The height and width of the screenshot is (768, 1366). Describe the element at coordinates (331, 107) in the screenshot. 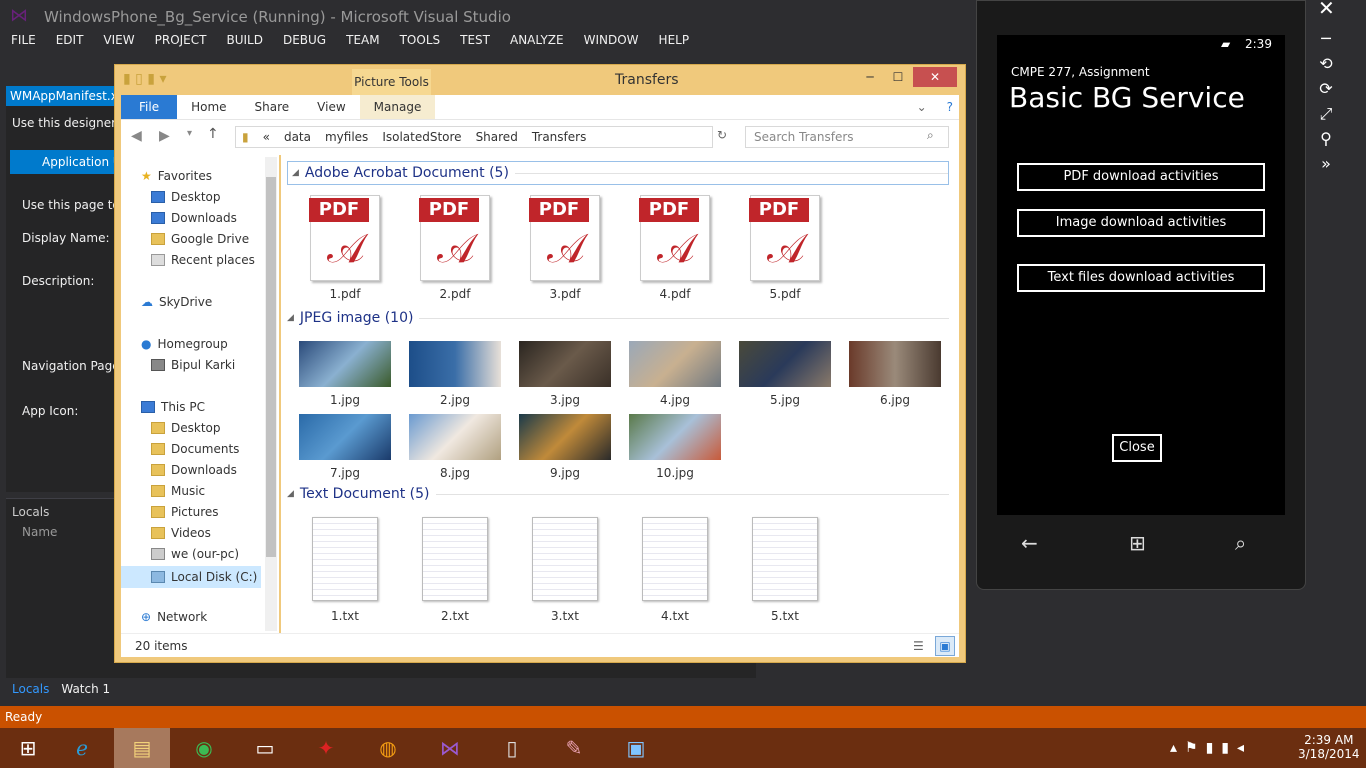

I see `ribbon-tab-view: View` at that location.